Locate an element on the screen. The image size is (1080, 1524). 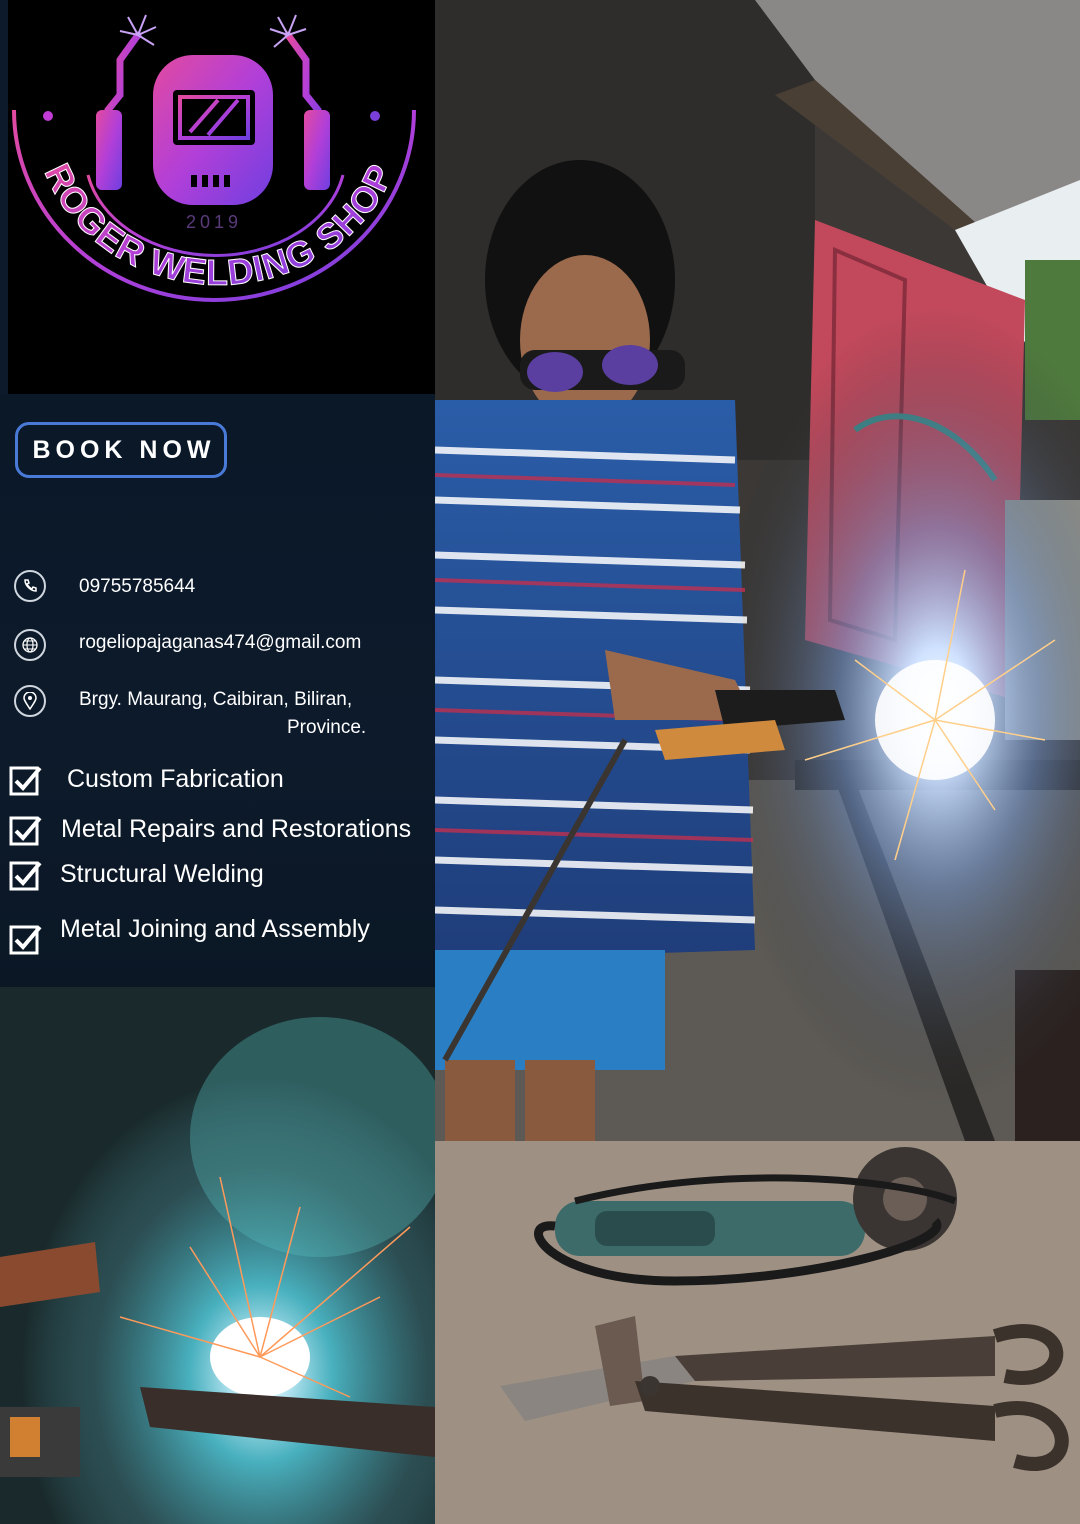
service-label: Metal Joining and Assembly is located at coordinates (215, 928).